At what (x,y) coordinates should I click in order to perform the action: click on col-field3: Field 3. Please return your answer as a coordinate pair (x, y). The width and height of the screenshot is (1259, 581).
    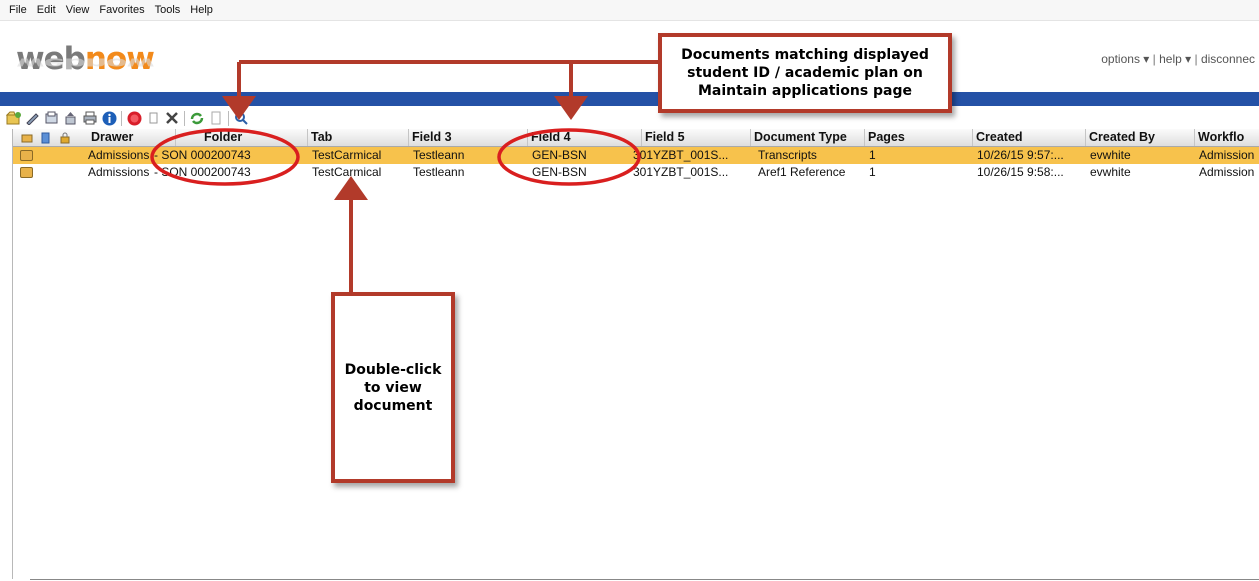
    Looking at the image, I should click on (468, 137).